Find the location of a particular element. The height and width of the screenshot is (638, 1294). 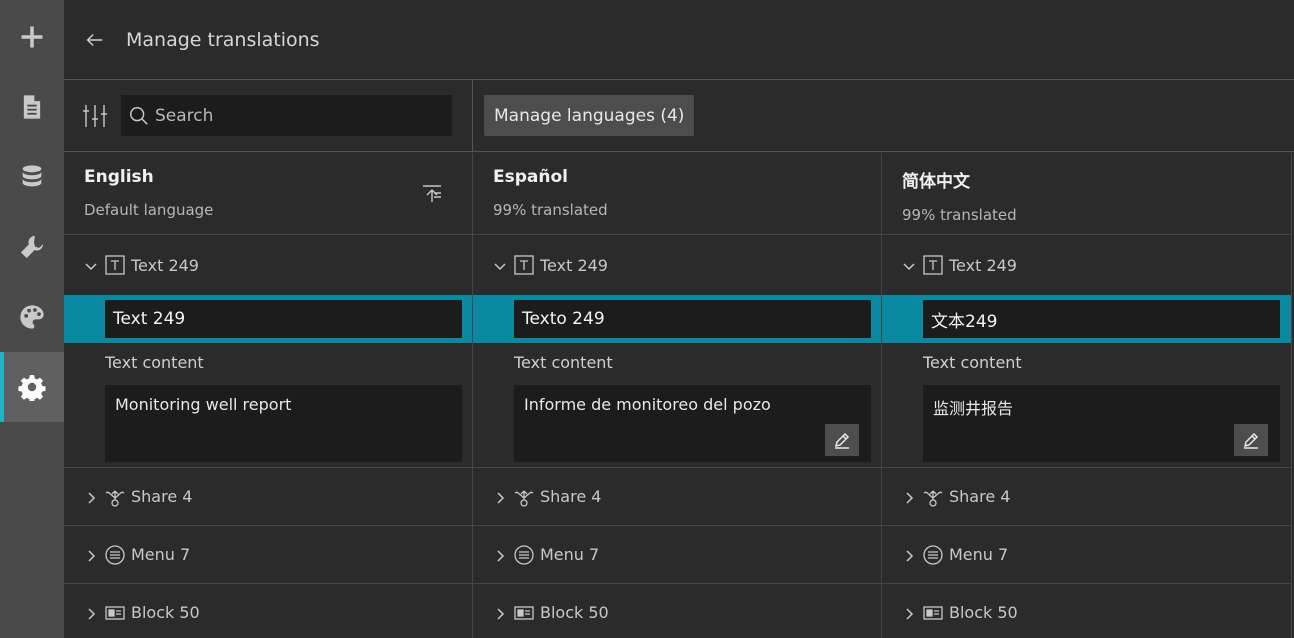

content-block: Text content Monitoring well report is located at coordinates (268, 405).